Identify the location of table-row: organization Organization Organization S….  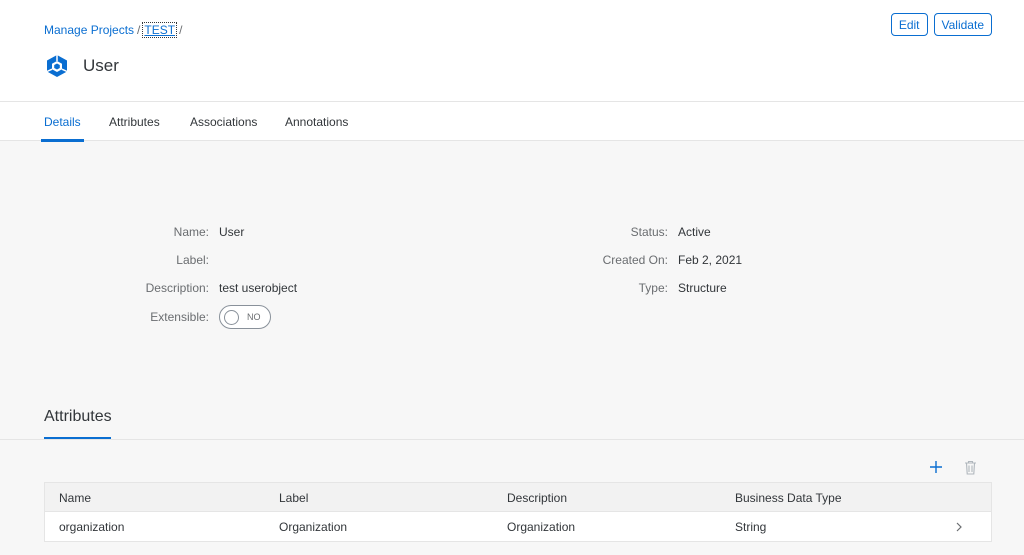
(518, 526).